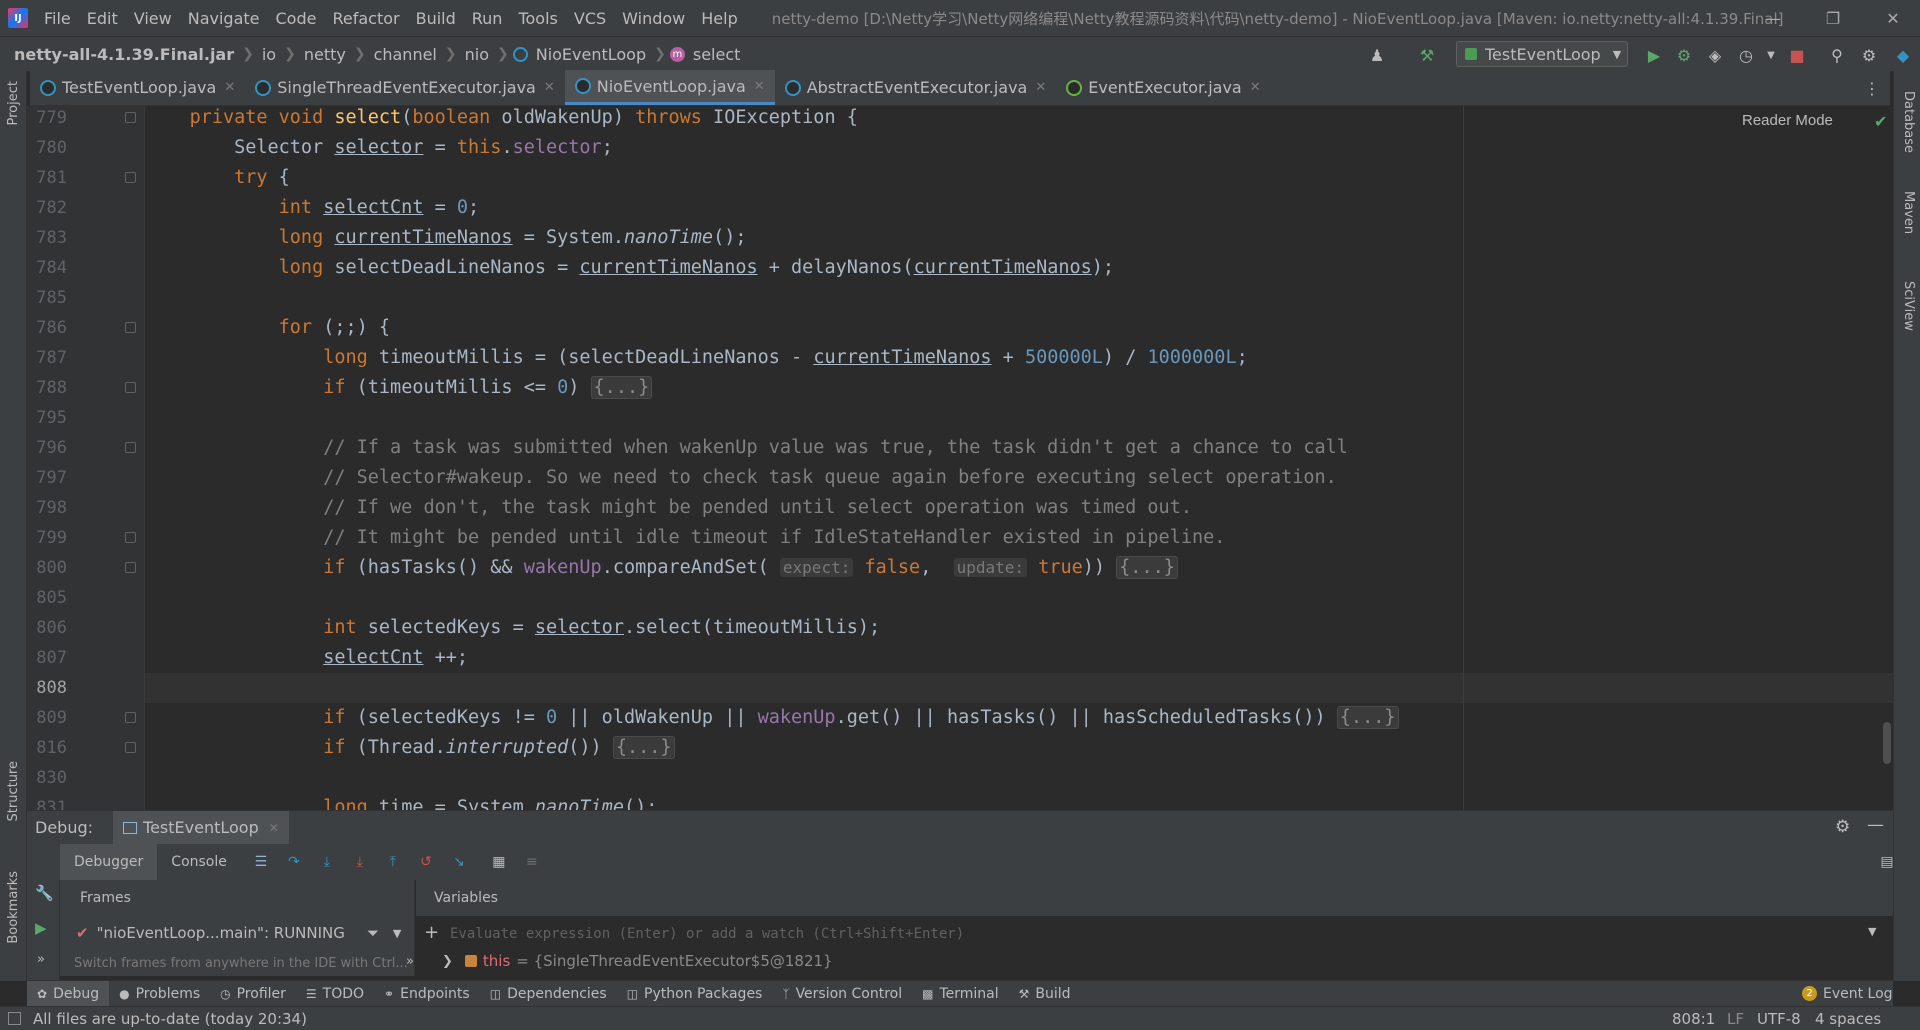 Image resolution: width=1920 pixels, height=1030 pixels. Describe the element at coordinates (373, 933) in the screenshot. I see `filter-icon: ⏷` at that location.